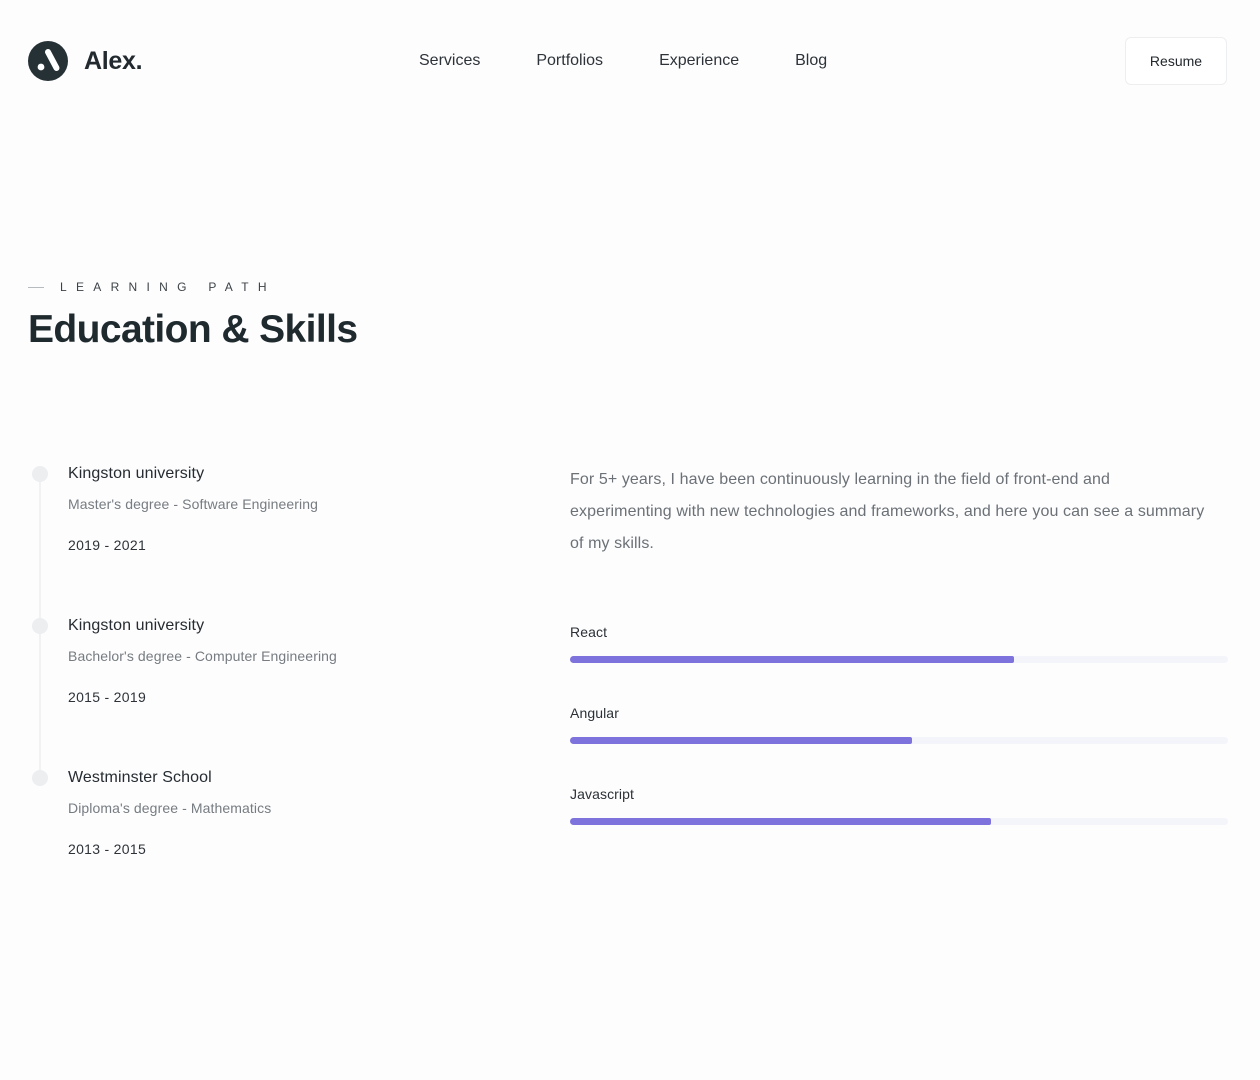 The height and width of the screenshot is (1080, 1260). What do you see at coordinates (107, 849) in the screenshot?
I see `year-range: 2013 - 2015` at bounding box center [107, 849].